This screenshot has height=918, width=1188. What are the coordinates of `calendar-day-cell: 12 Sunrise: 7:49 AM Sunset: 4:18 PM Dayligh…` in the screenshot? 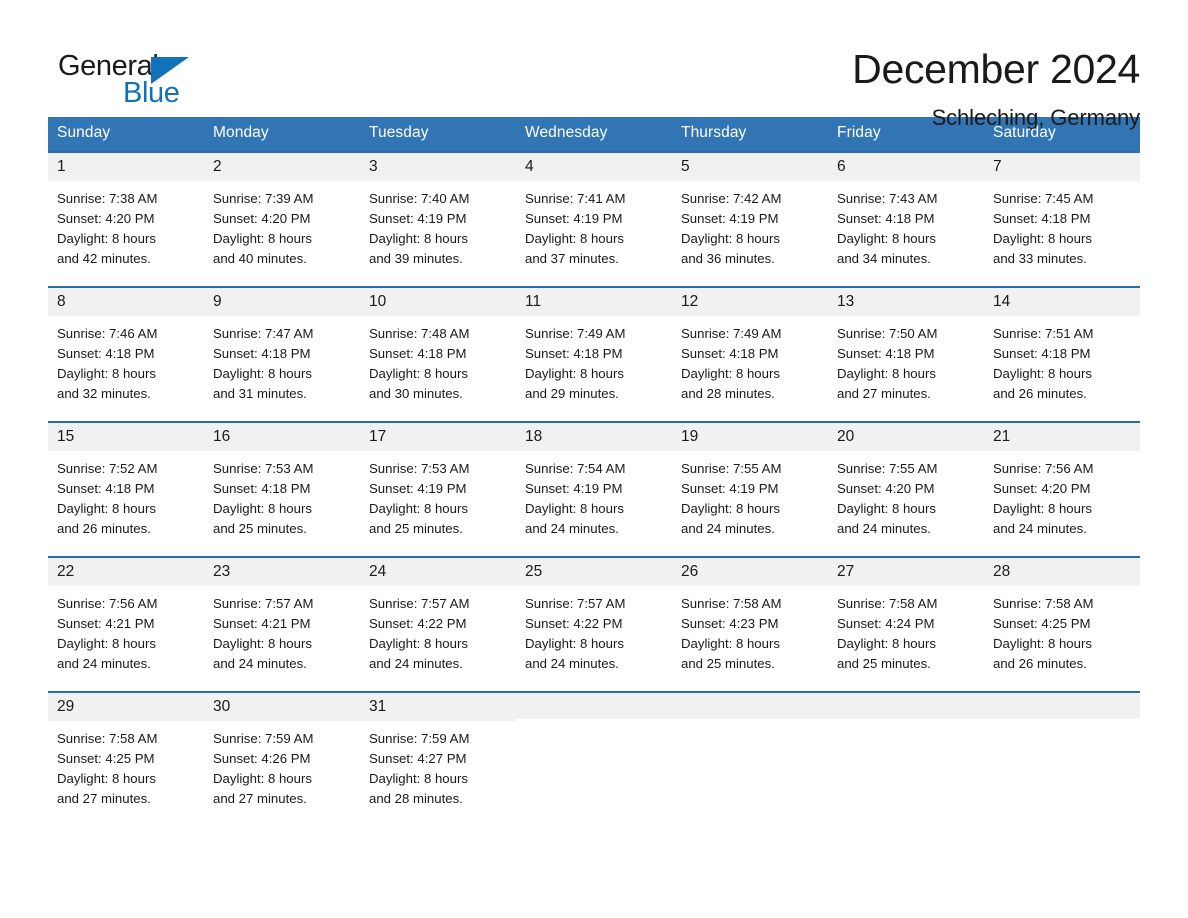 It's located at (750, 354).